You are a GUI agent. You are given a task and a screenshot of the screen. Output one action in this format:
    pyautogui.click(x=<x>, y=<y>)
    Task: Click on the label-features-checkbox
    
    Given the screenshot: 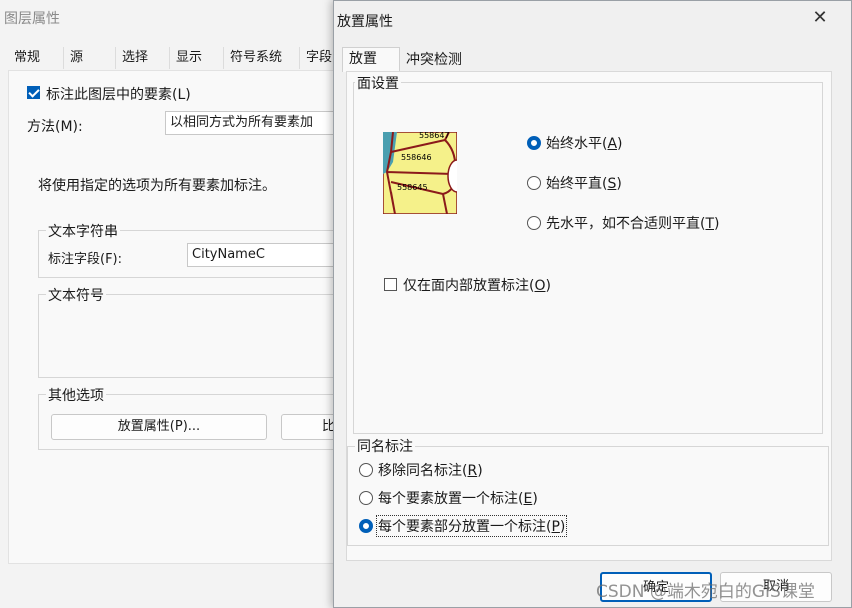 What is the action you would take?
    pyautogui.click(x=33, y=92)
    